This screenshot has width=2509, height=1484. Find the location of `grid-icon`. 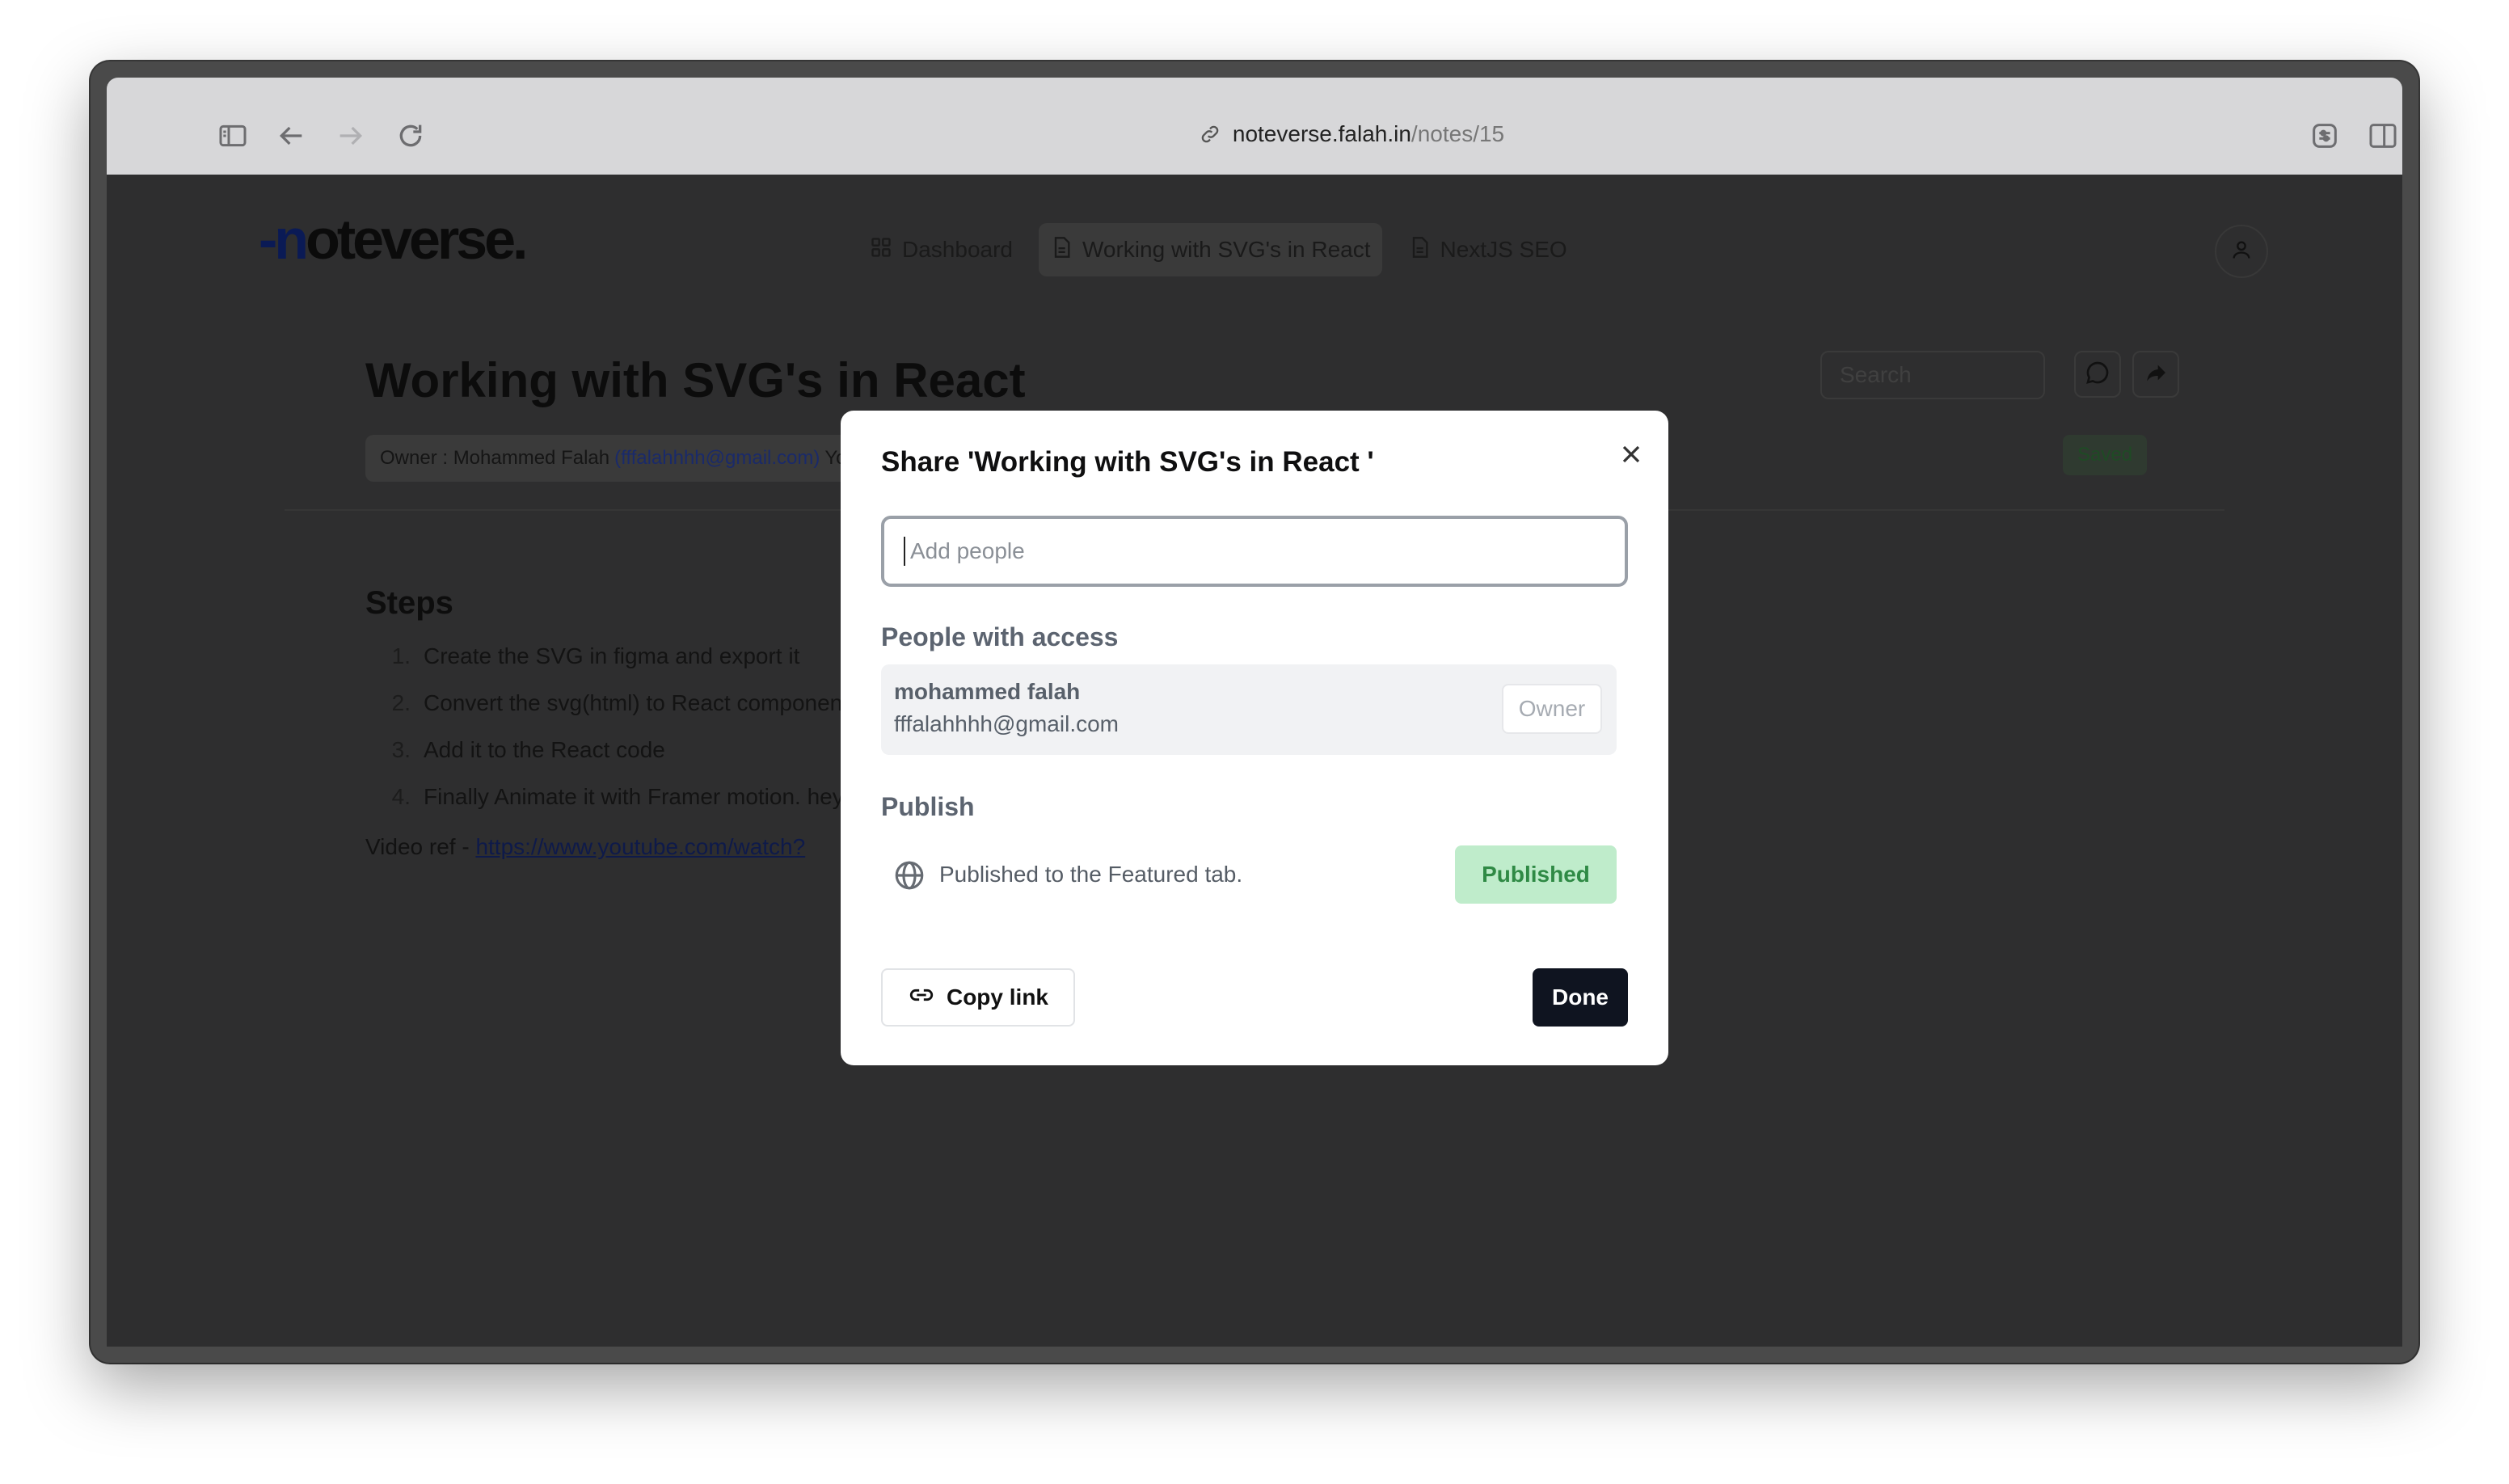

grid-icon is located at coordinates (881, 250).